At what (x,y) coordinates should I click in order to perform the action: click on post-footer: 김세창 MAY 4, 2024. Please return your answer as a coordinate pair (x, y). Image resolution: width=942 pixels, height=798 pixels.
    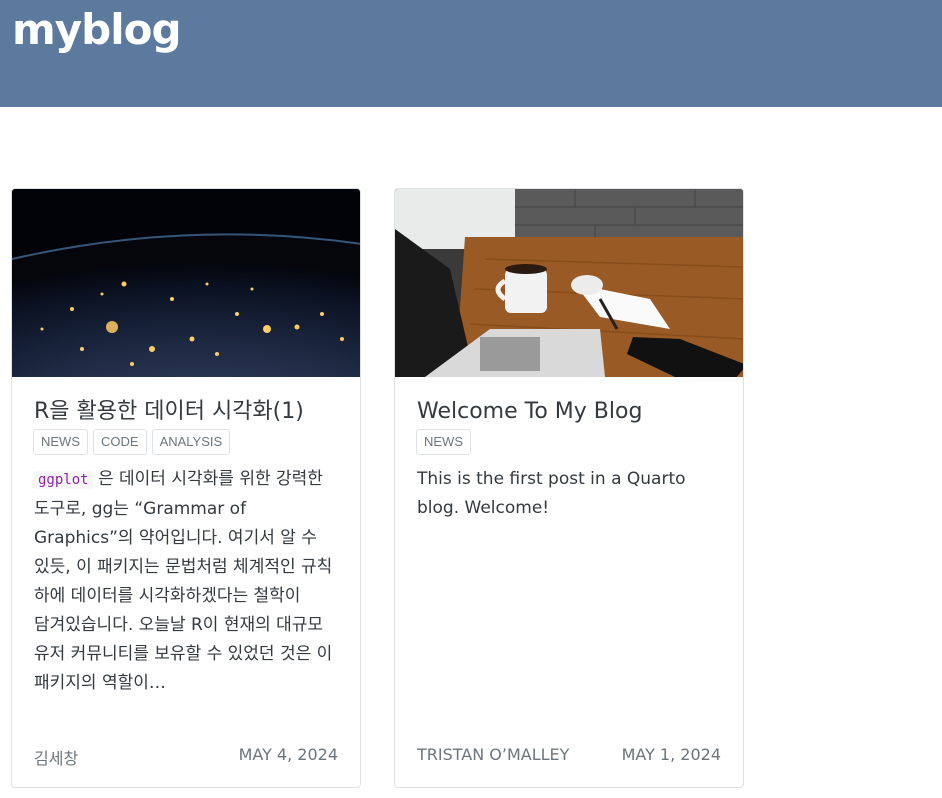
    Looking at the image, I should click on (186, 757).